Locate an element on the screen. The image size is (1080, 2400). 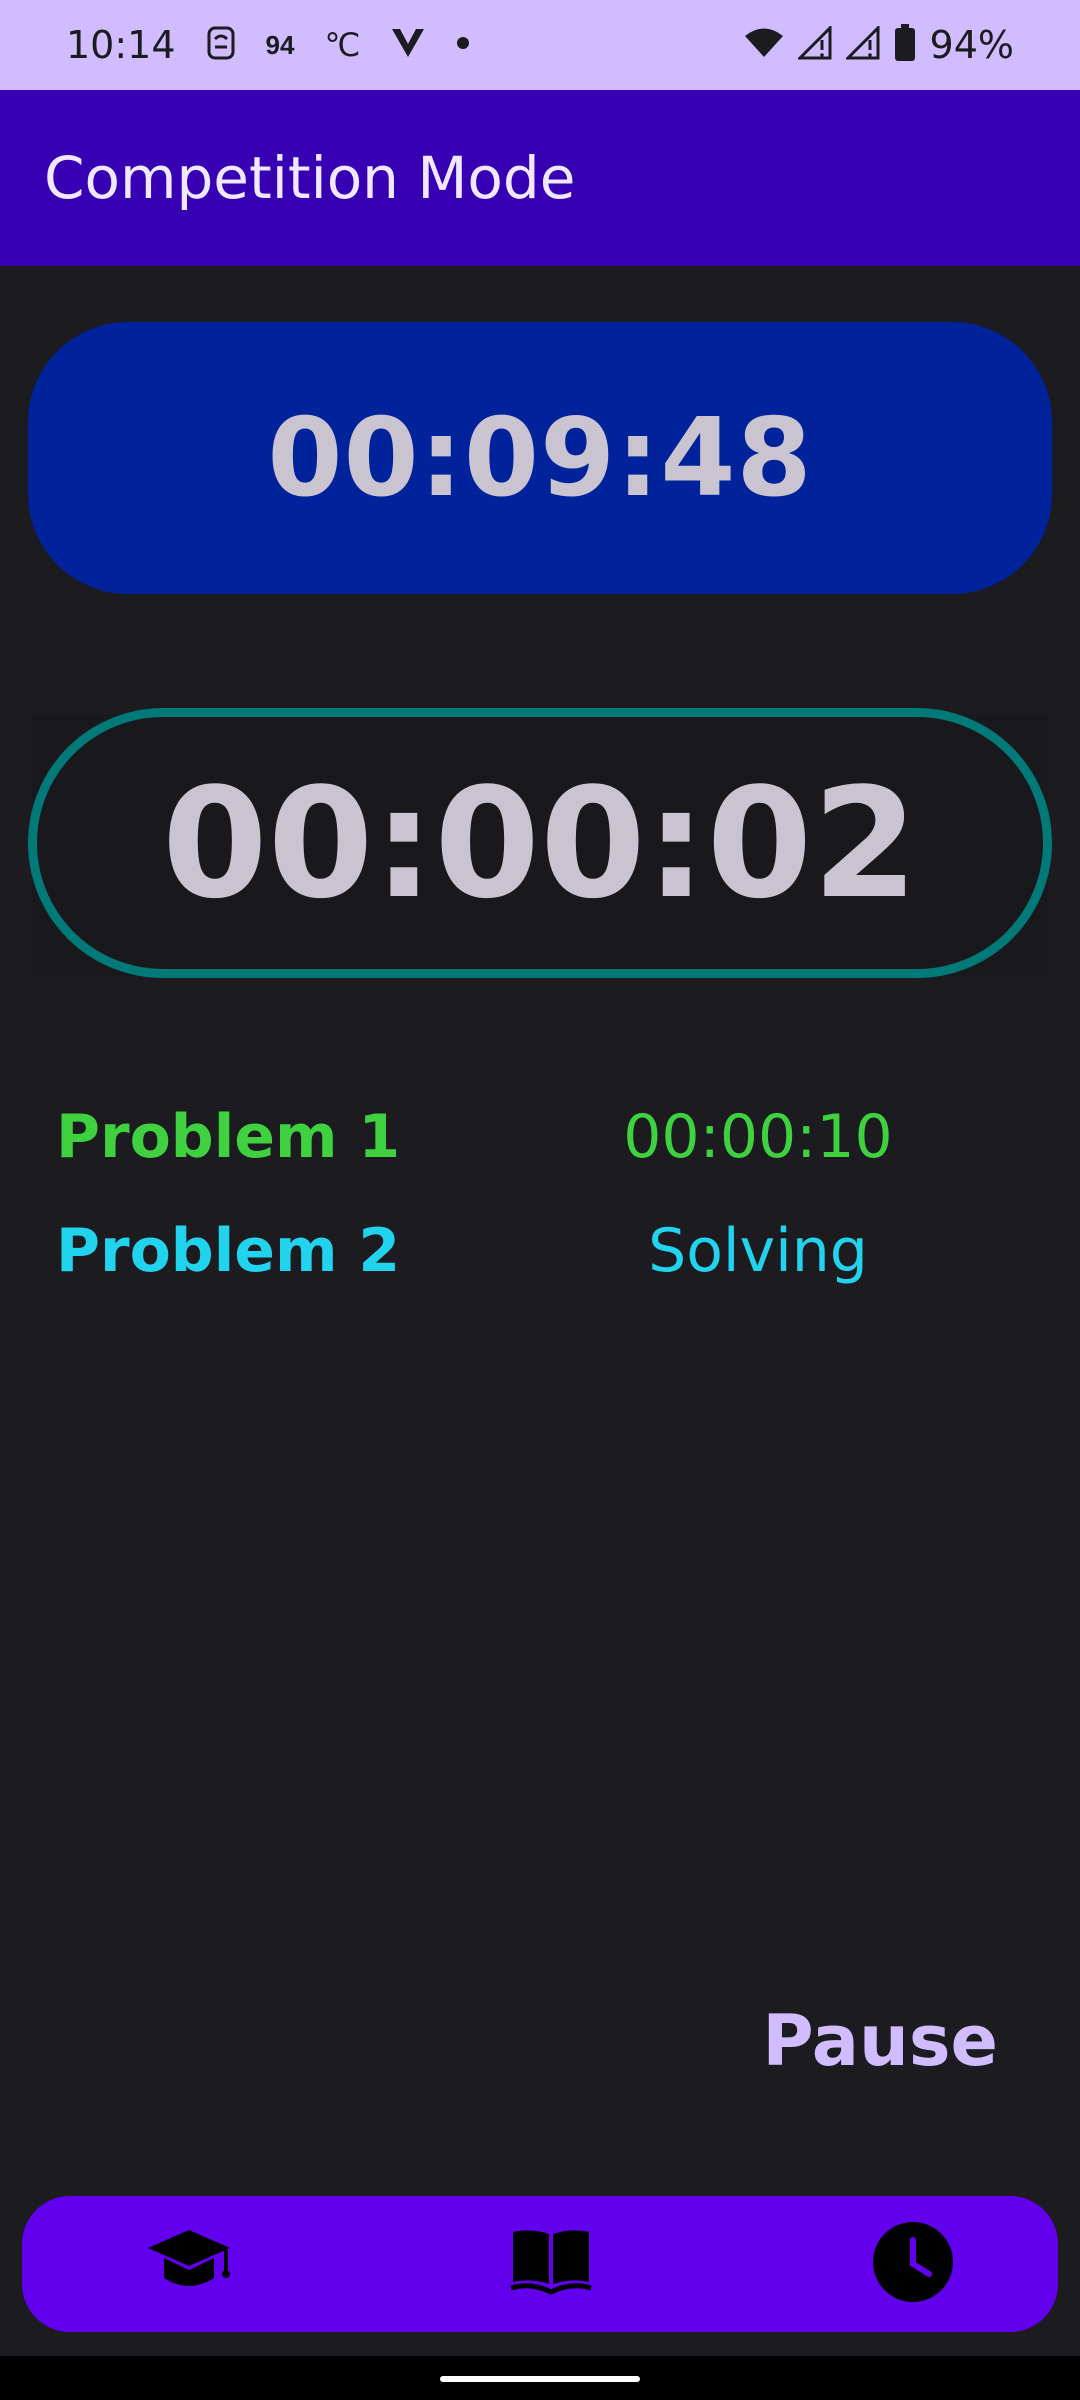
nav-item-timer is located at coordinates (913, 2264).